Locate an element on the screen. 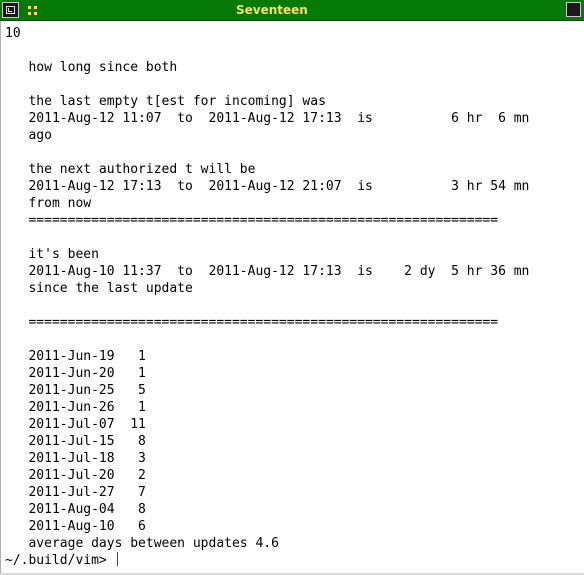 The width and height of the screenshot is (584, 575). terminal-line: the next authorized t will be is located at coordinates (130, 169).